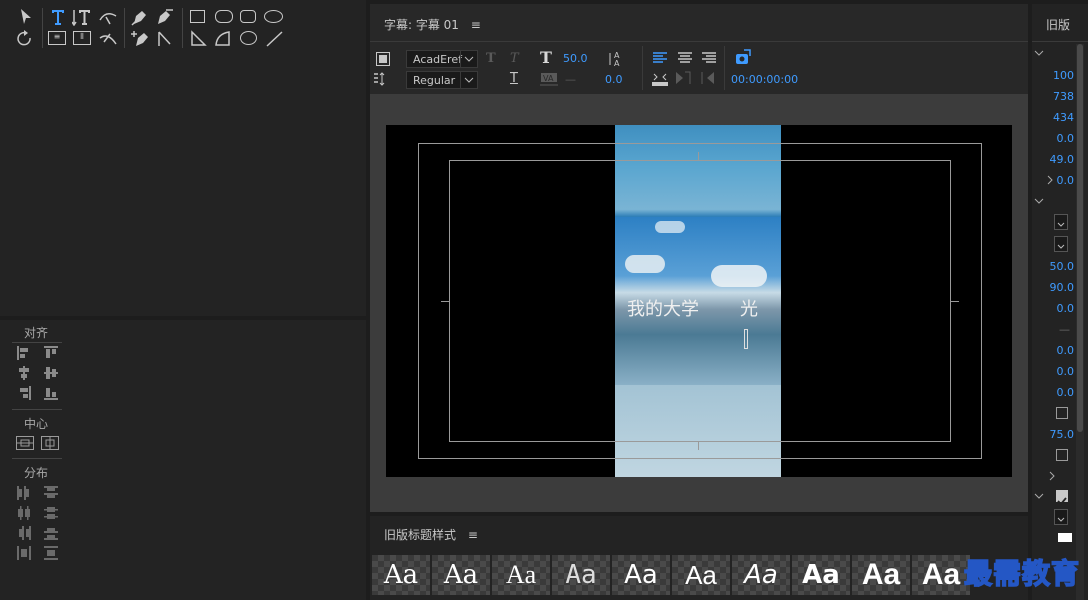 The height and width of the screenshot is (600, 1088). What do you see at coordinates (26, 17) in the screenshot?
I see `selection-tool-icon` at bounding box center [26, 17].